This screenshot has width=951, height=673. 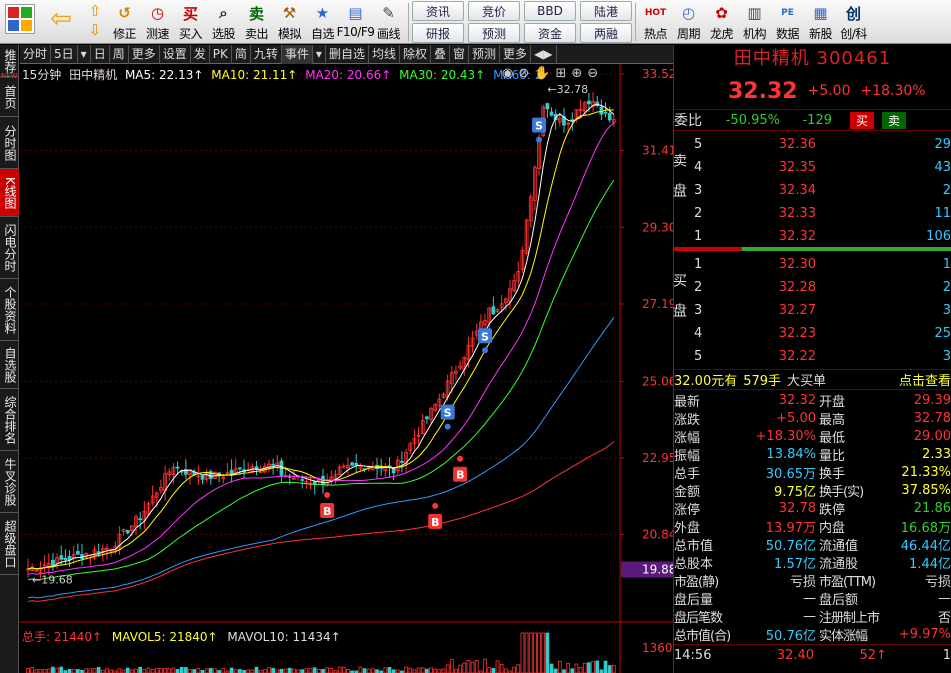 What do you see at coordinates (812, 616) in the screenshot?
I see `quote-stat-row: 盘后笔数 — 注册制上市 否` at bounding box center [812, 616].